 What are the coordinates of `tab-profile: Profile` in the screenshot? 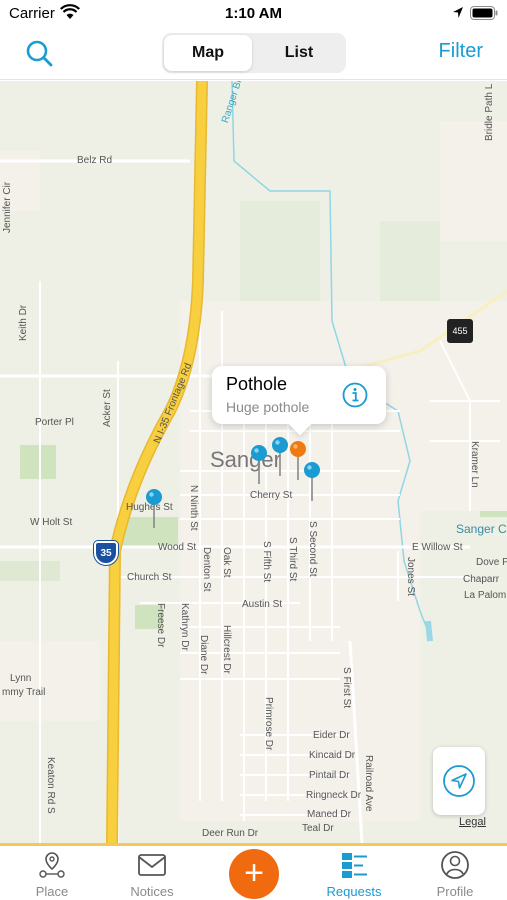 It's located at (455, 874).